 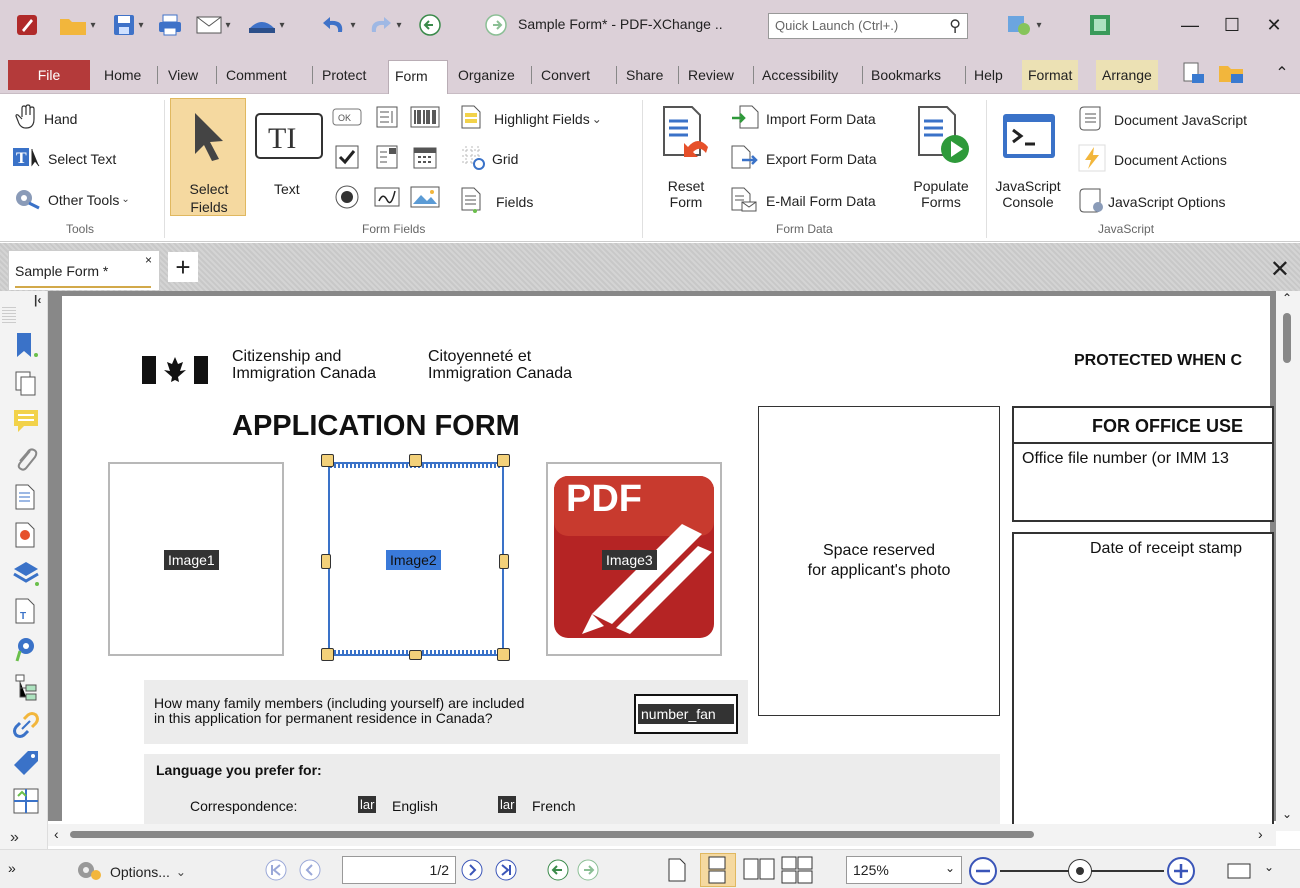 I want to click on family-count-field: number_fan, so click(x=686, y=714).